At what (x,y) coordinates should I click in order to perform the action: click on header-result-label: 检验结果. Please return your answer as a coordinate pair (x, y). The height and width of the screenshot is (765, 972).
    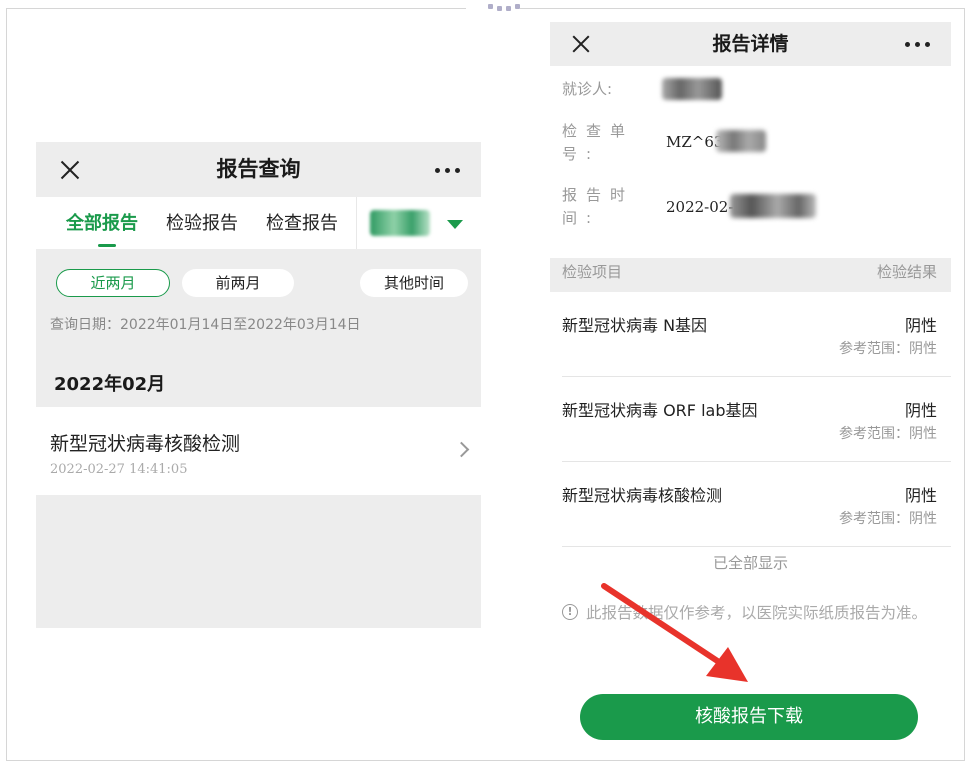
    Looking at the image, I should click on (906, 272).